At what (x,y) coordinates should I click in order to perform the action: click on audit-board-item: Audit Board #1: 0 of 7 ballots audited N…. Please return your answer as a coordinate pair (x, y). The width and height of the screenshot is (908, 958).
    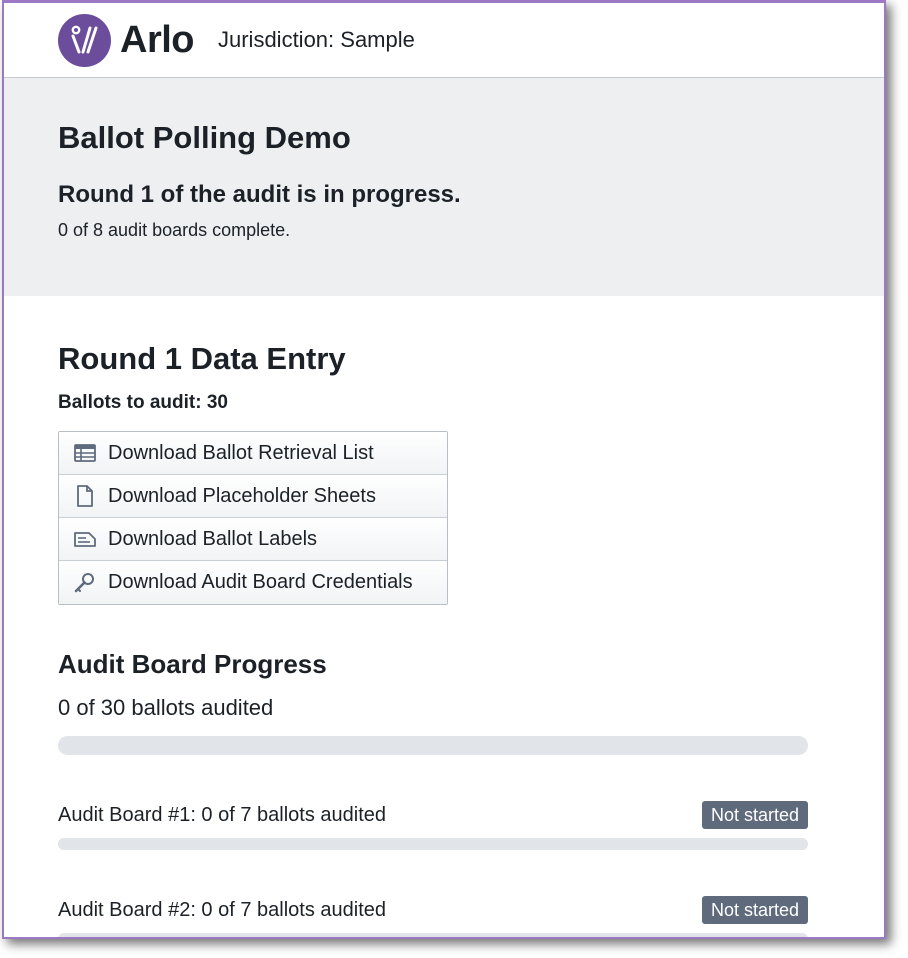
    Looking at the image, I should click on (433, 825).